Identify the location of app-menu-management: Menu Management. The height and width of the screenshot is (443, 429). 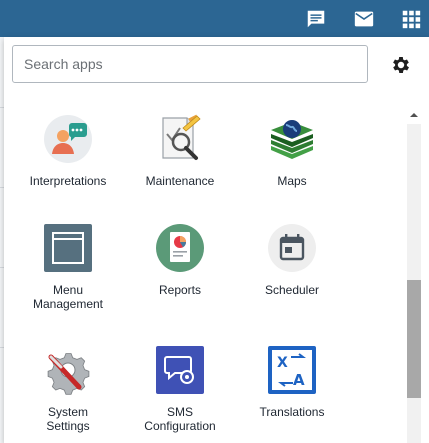
(68, 267).